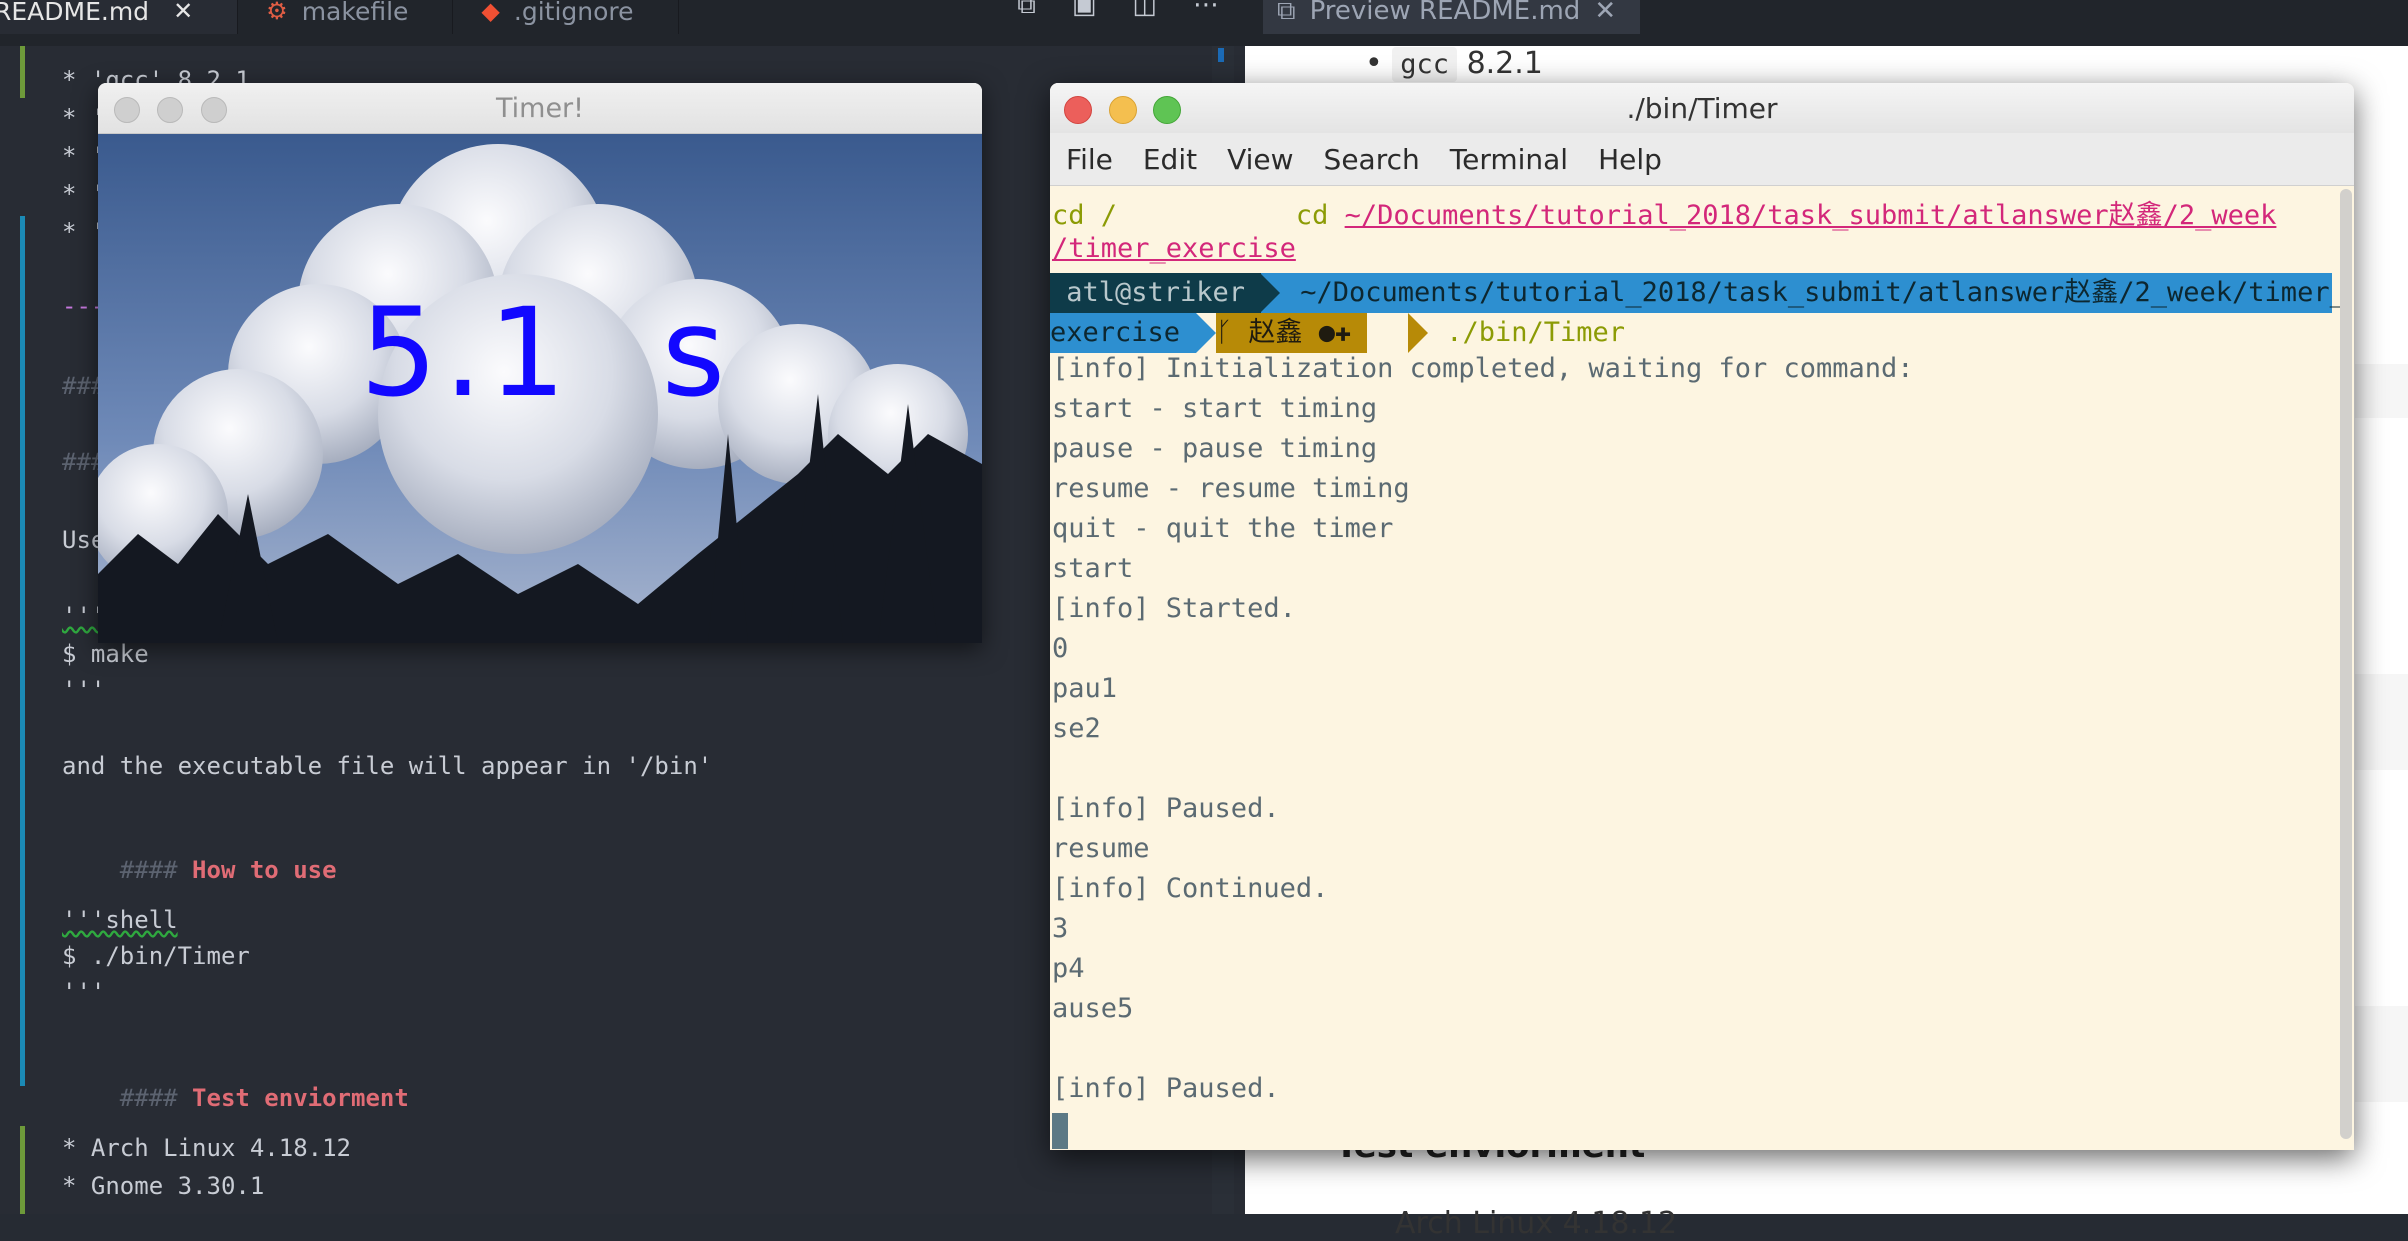  I want to click on output-line: se2, so click(1076, 728).